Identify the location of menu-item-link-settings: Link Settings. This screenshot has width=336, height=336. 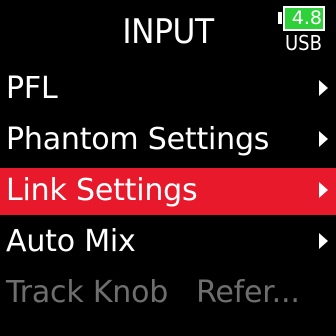
(168, 191).